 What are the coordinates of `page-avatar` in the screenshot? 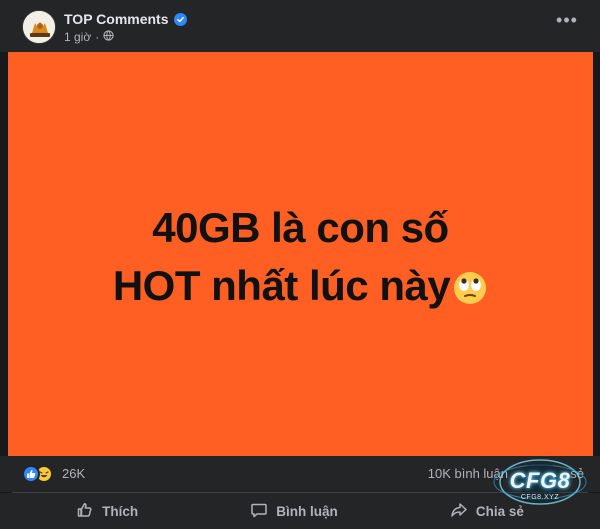 It's located at (39, 27).